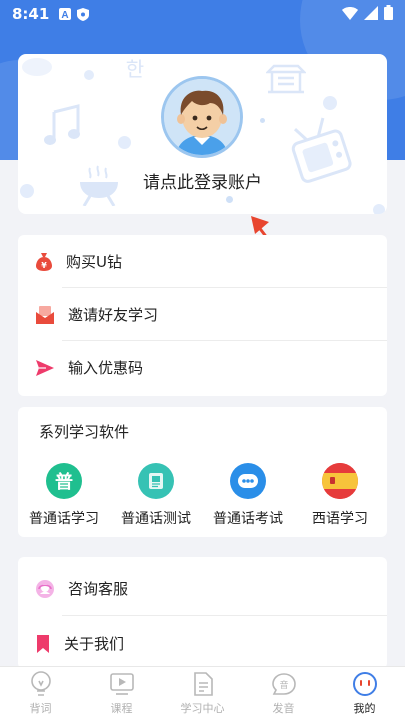  I want to click on status-time: 8:41, so click(31, 14).